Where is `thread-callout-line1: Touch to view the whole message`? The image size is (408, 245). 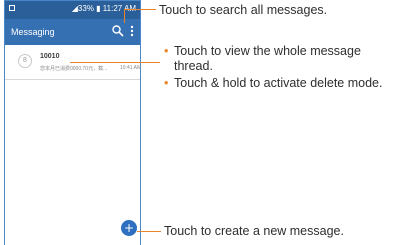
thread-callout-line1: Touch to view the whole message is located at coordinates (267, 51).